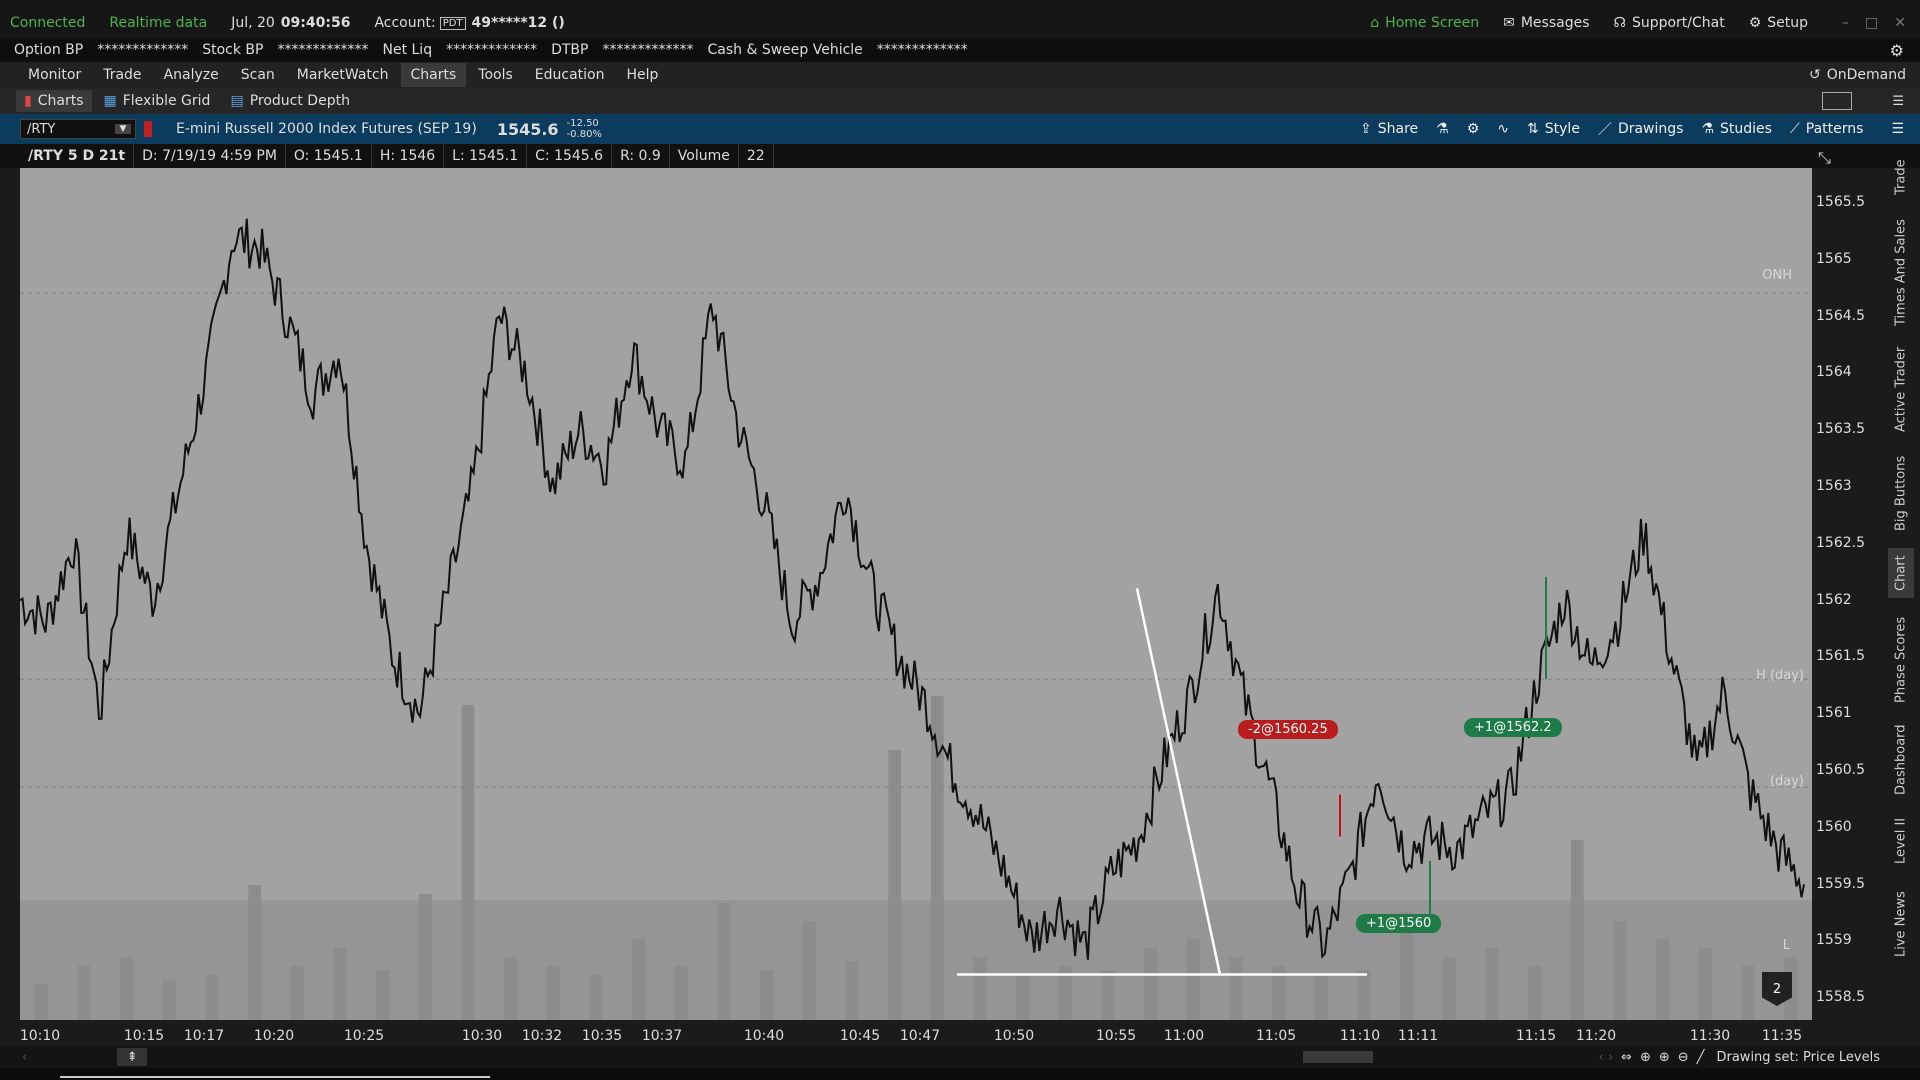  Describe the element at coordinates (1389, 129) in the screenshot. I see `share-button: ⇪ Share` at that location.